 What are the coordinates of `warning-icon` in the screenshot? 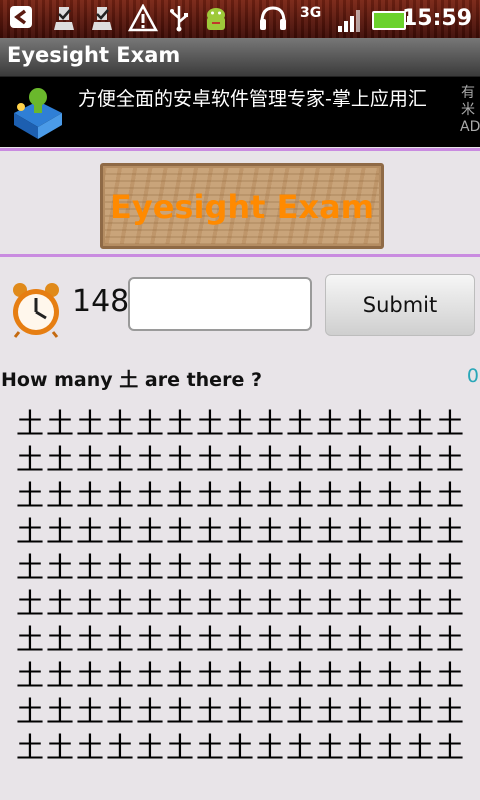 It's located at (143, 21).